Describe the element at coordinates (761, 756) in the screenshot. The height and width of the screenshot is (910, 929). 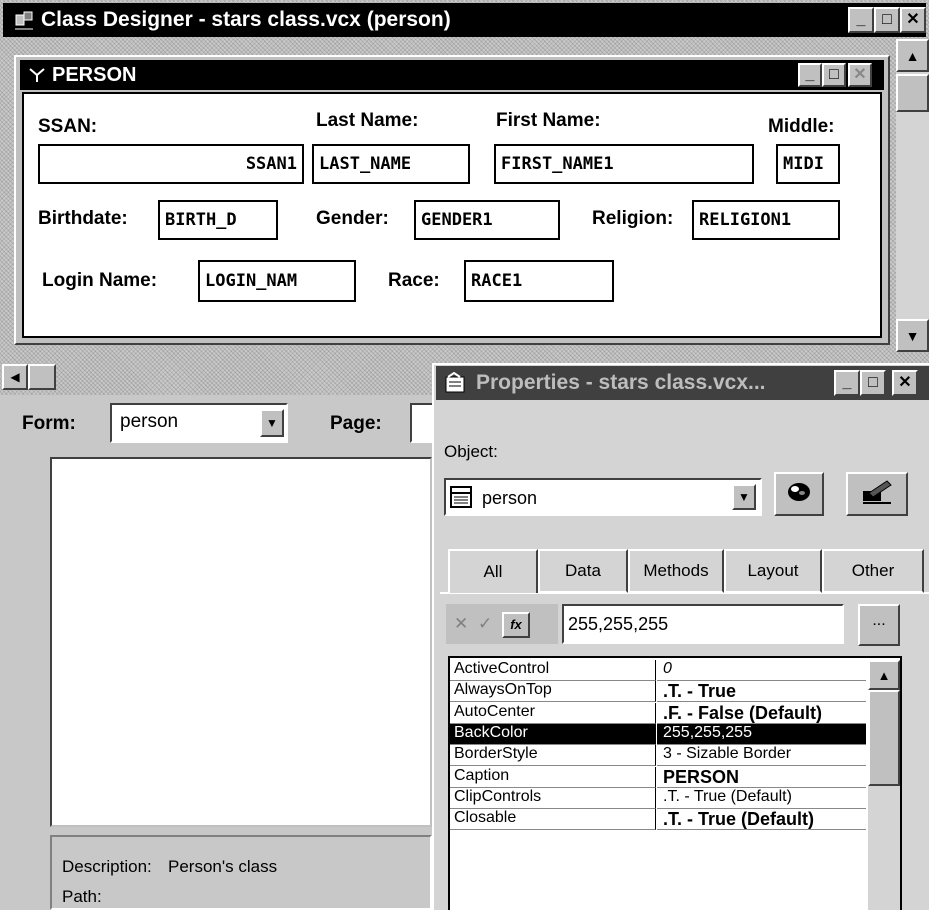
I see `property-value: 3 - Sizable Border` at that location.